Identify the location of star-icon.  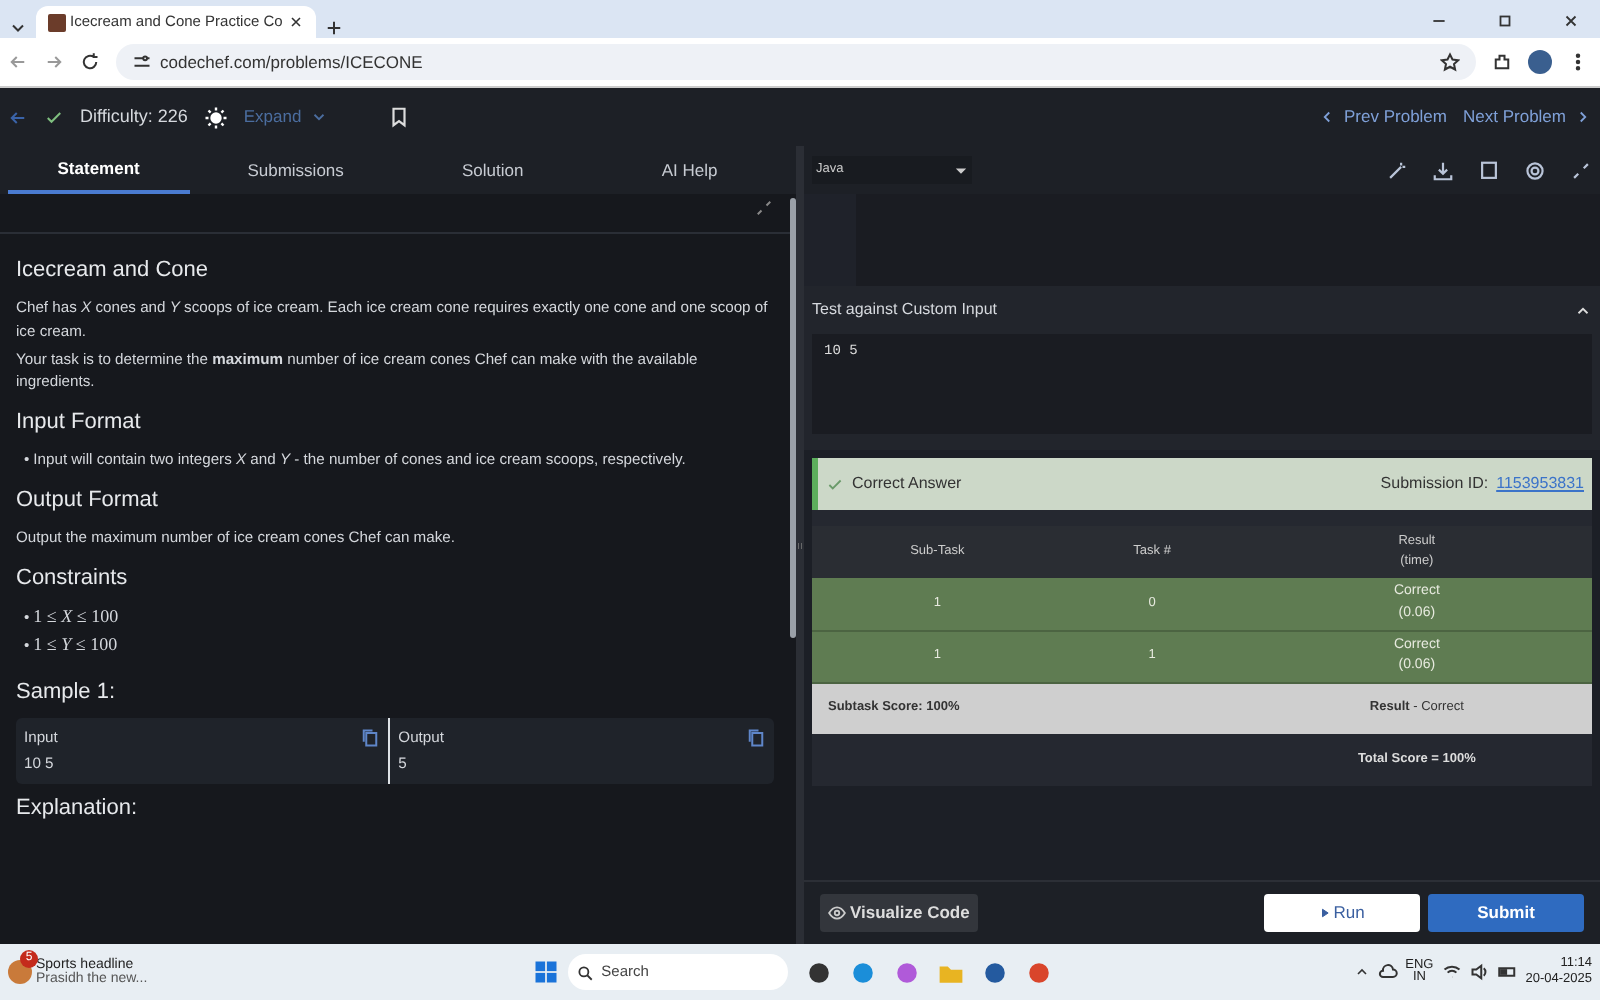
(1450, 62).